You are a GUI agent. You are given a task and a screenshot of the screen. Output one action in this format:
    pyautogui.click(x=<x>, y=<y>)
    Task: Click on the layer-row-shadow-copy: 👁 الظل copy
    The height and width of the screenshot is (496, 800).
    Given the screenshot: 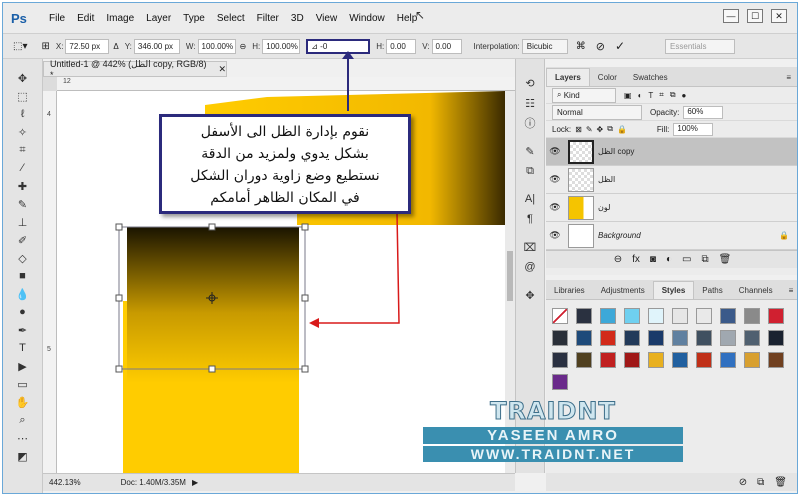 What is the action you would take?
    pyautogui.click(x=671, y=152)
    